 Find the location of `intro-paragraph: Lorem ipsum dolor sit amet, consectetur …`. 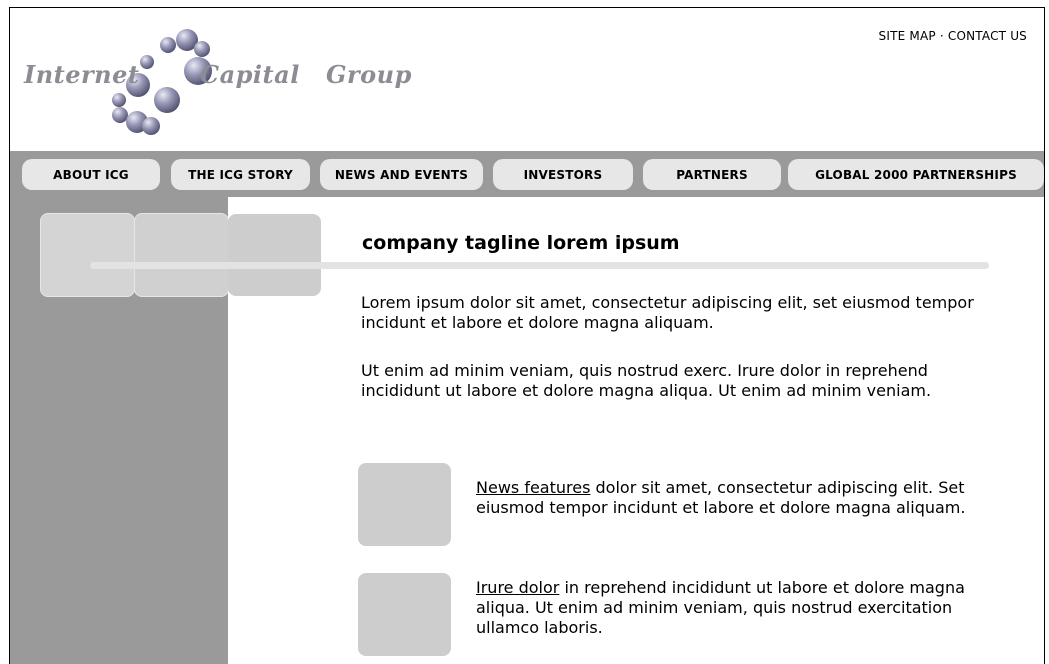

intro-paragraph: Lorem ipsum dolor sit amet, consectetur … is located at coordinates (667, 312).